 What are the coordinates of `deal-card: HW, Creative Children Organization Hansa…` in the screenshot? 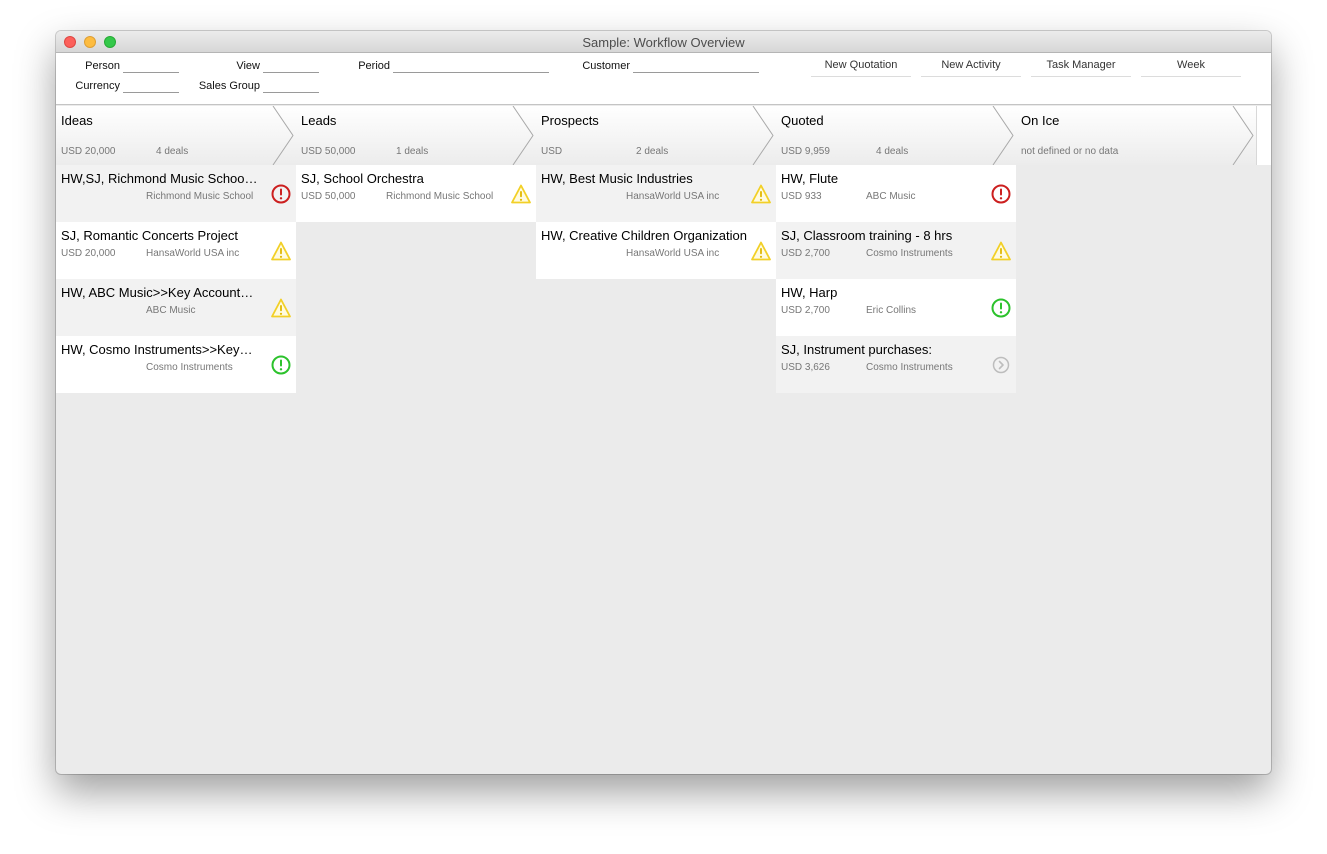 It's located at (656, 250).